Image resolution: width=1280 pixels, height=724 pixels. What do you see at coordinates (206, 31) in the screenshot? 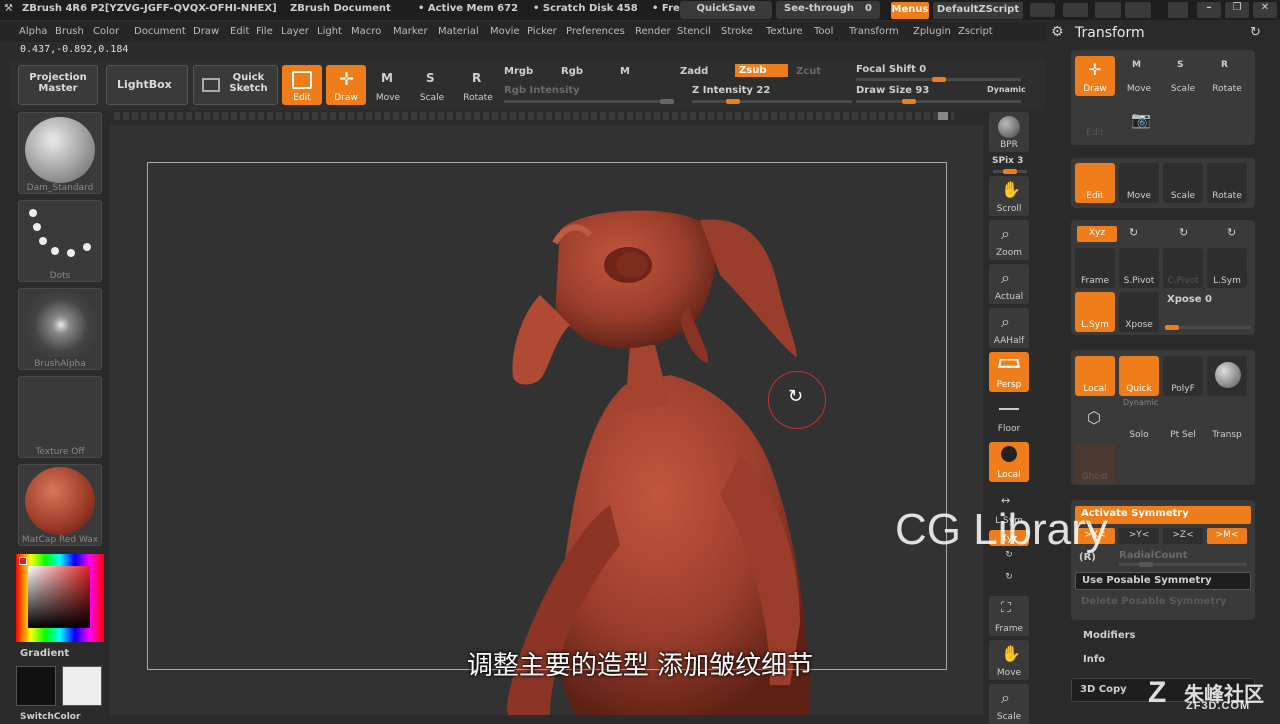
I see `menu-draw: Draw` at bounding box center [206, 31].